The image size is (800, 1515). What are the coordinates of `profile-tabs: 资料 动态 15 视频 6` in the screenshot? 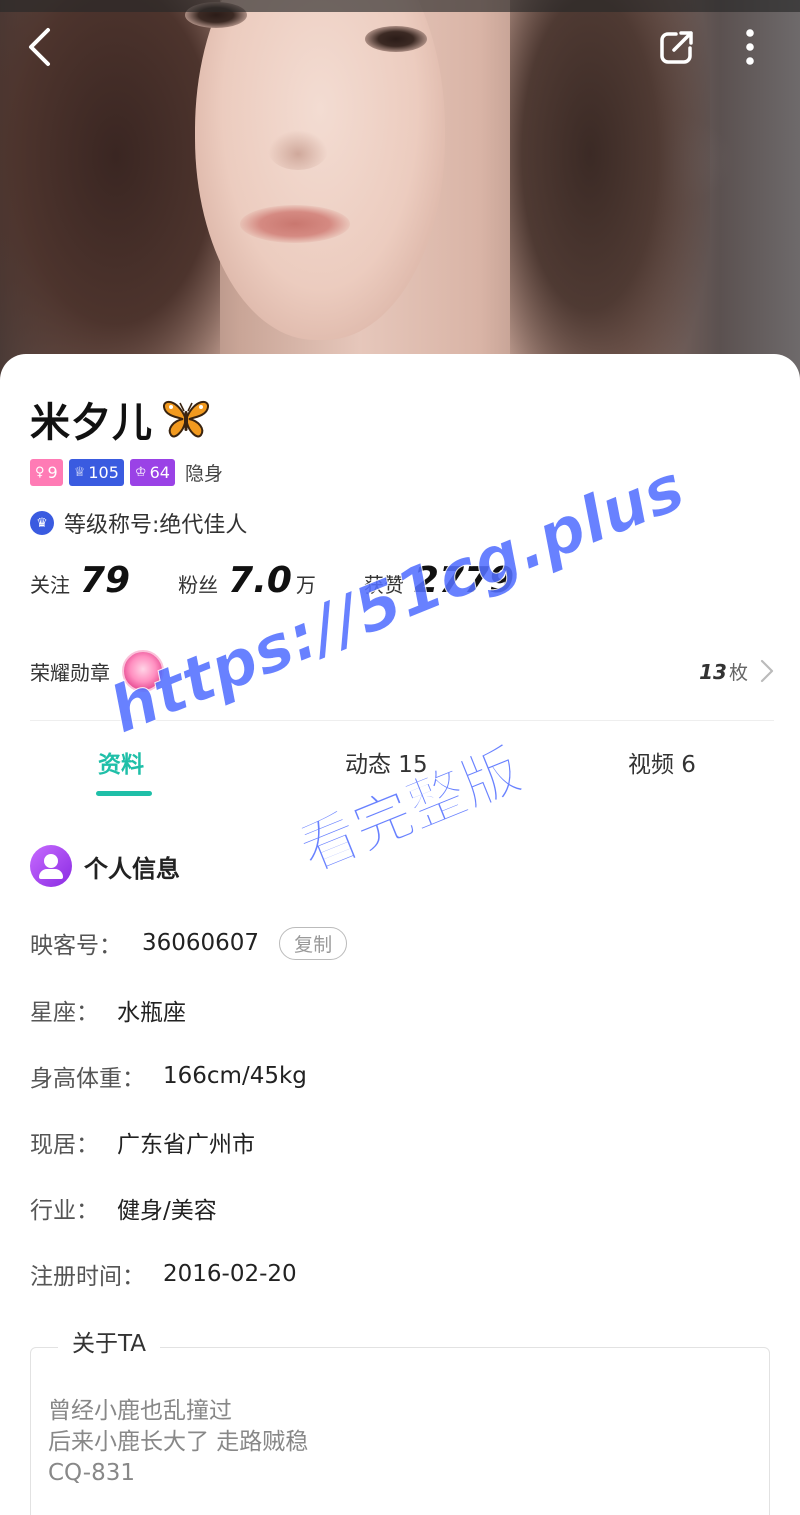 It's located at (400, 770).